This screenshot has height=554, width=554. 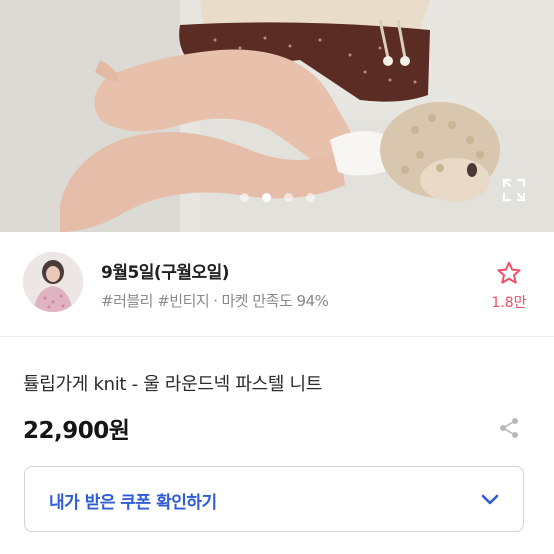 I want to click on expand-icon, so click(x=514, y=190).